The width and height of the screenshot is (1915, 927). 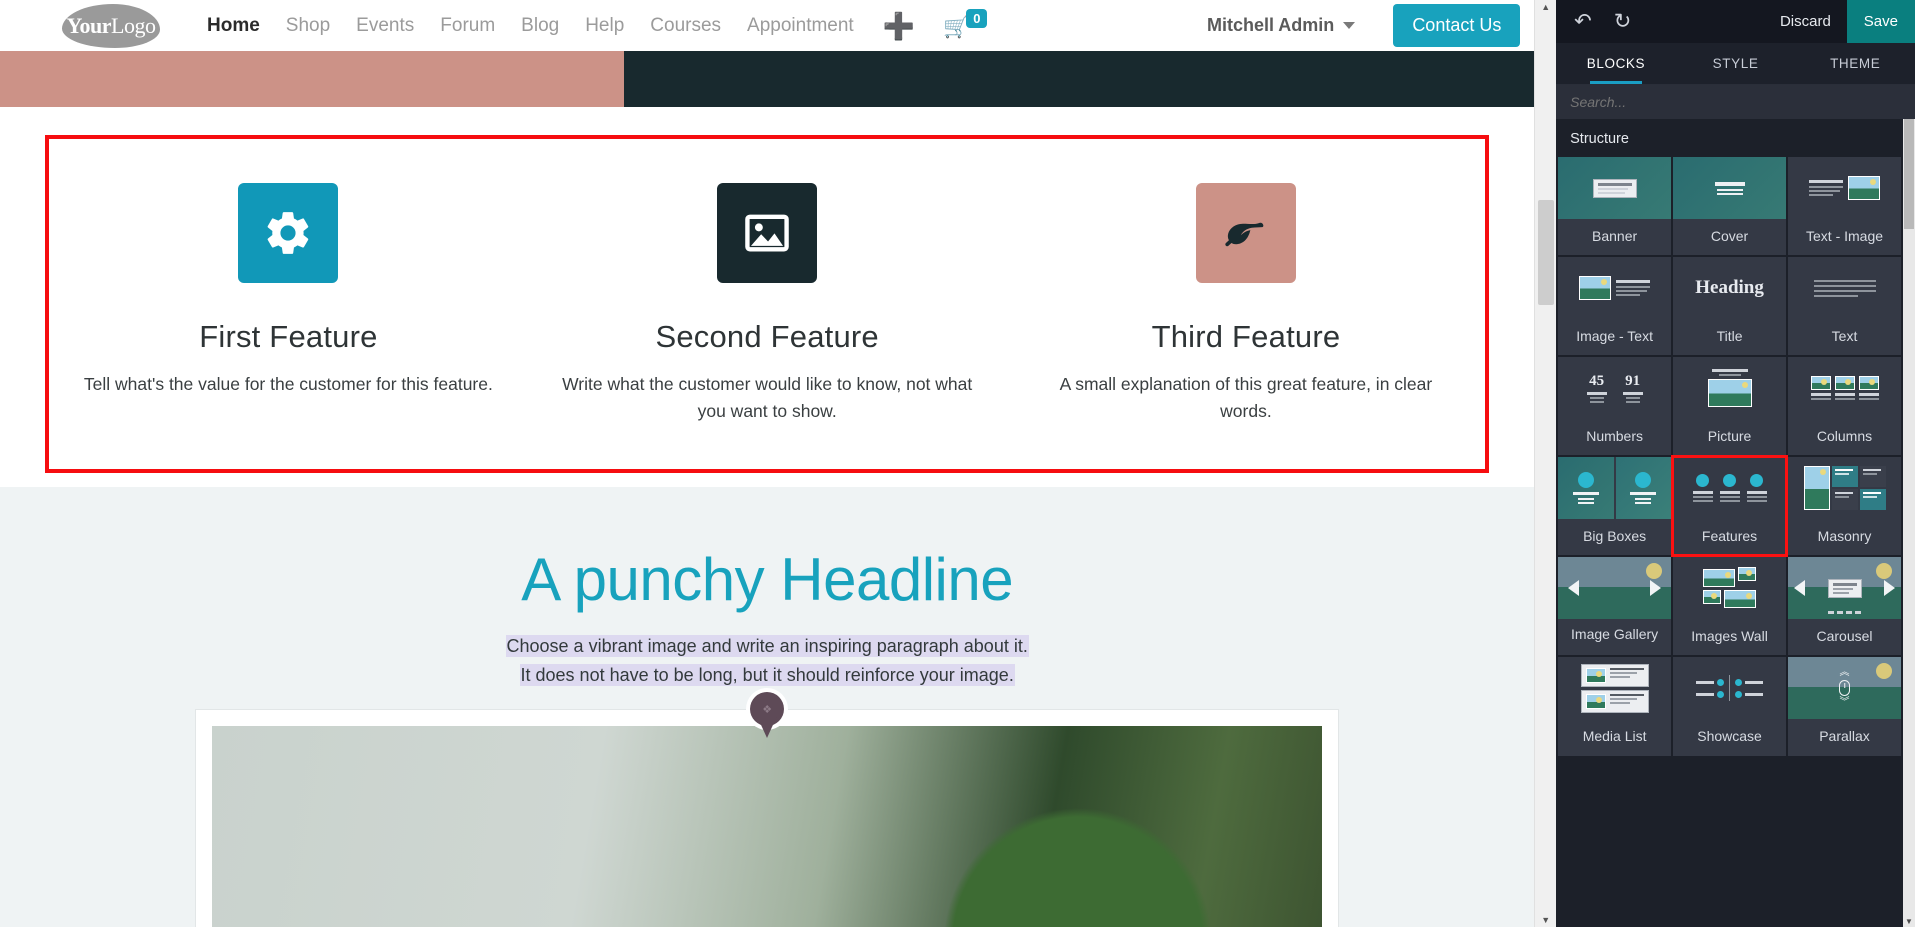 What do you see at coordinates (1884, 671) in the screenshot?
I see `sun-icon-parallax` at bounding box center [1884, 671].